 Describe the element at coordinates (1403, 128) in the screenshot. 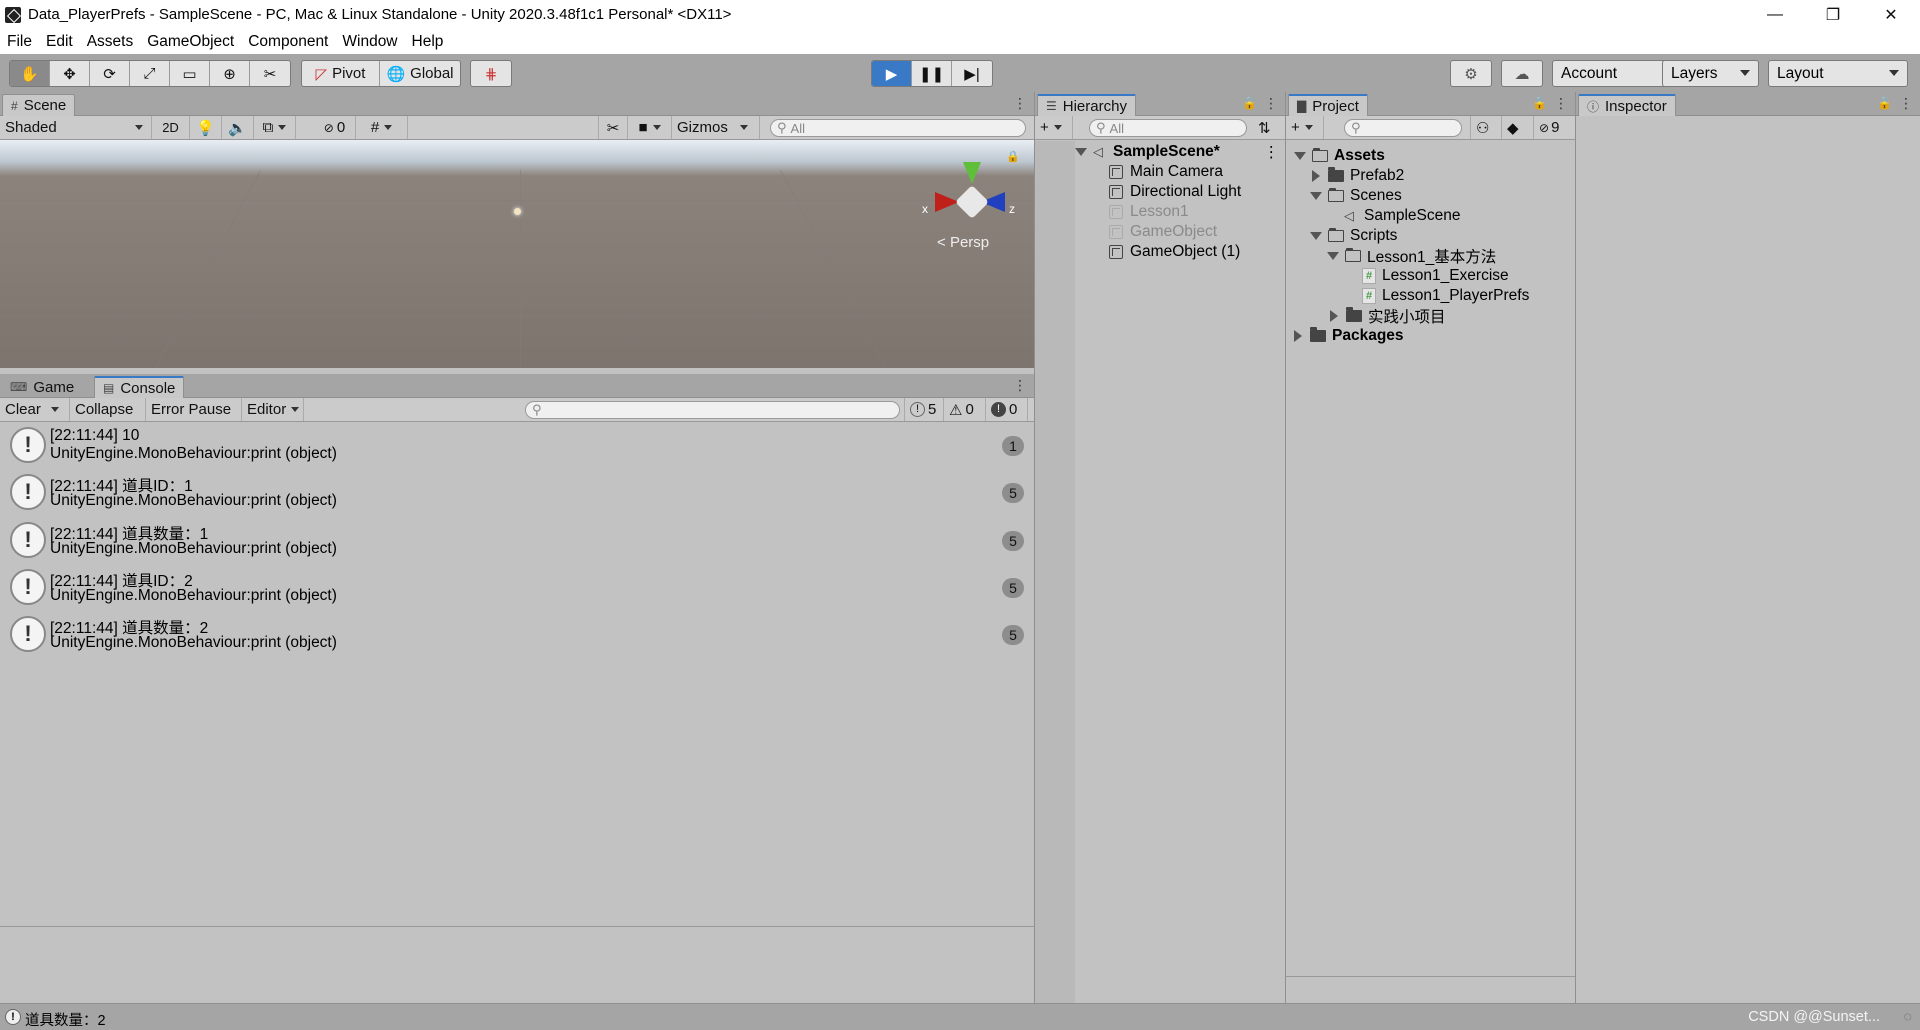

I see `project-search-input: ⚲` at that location.